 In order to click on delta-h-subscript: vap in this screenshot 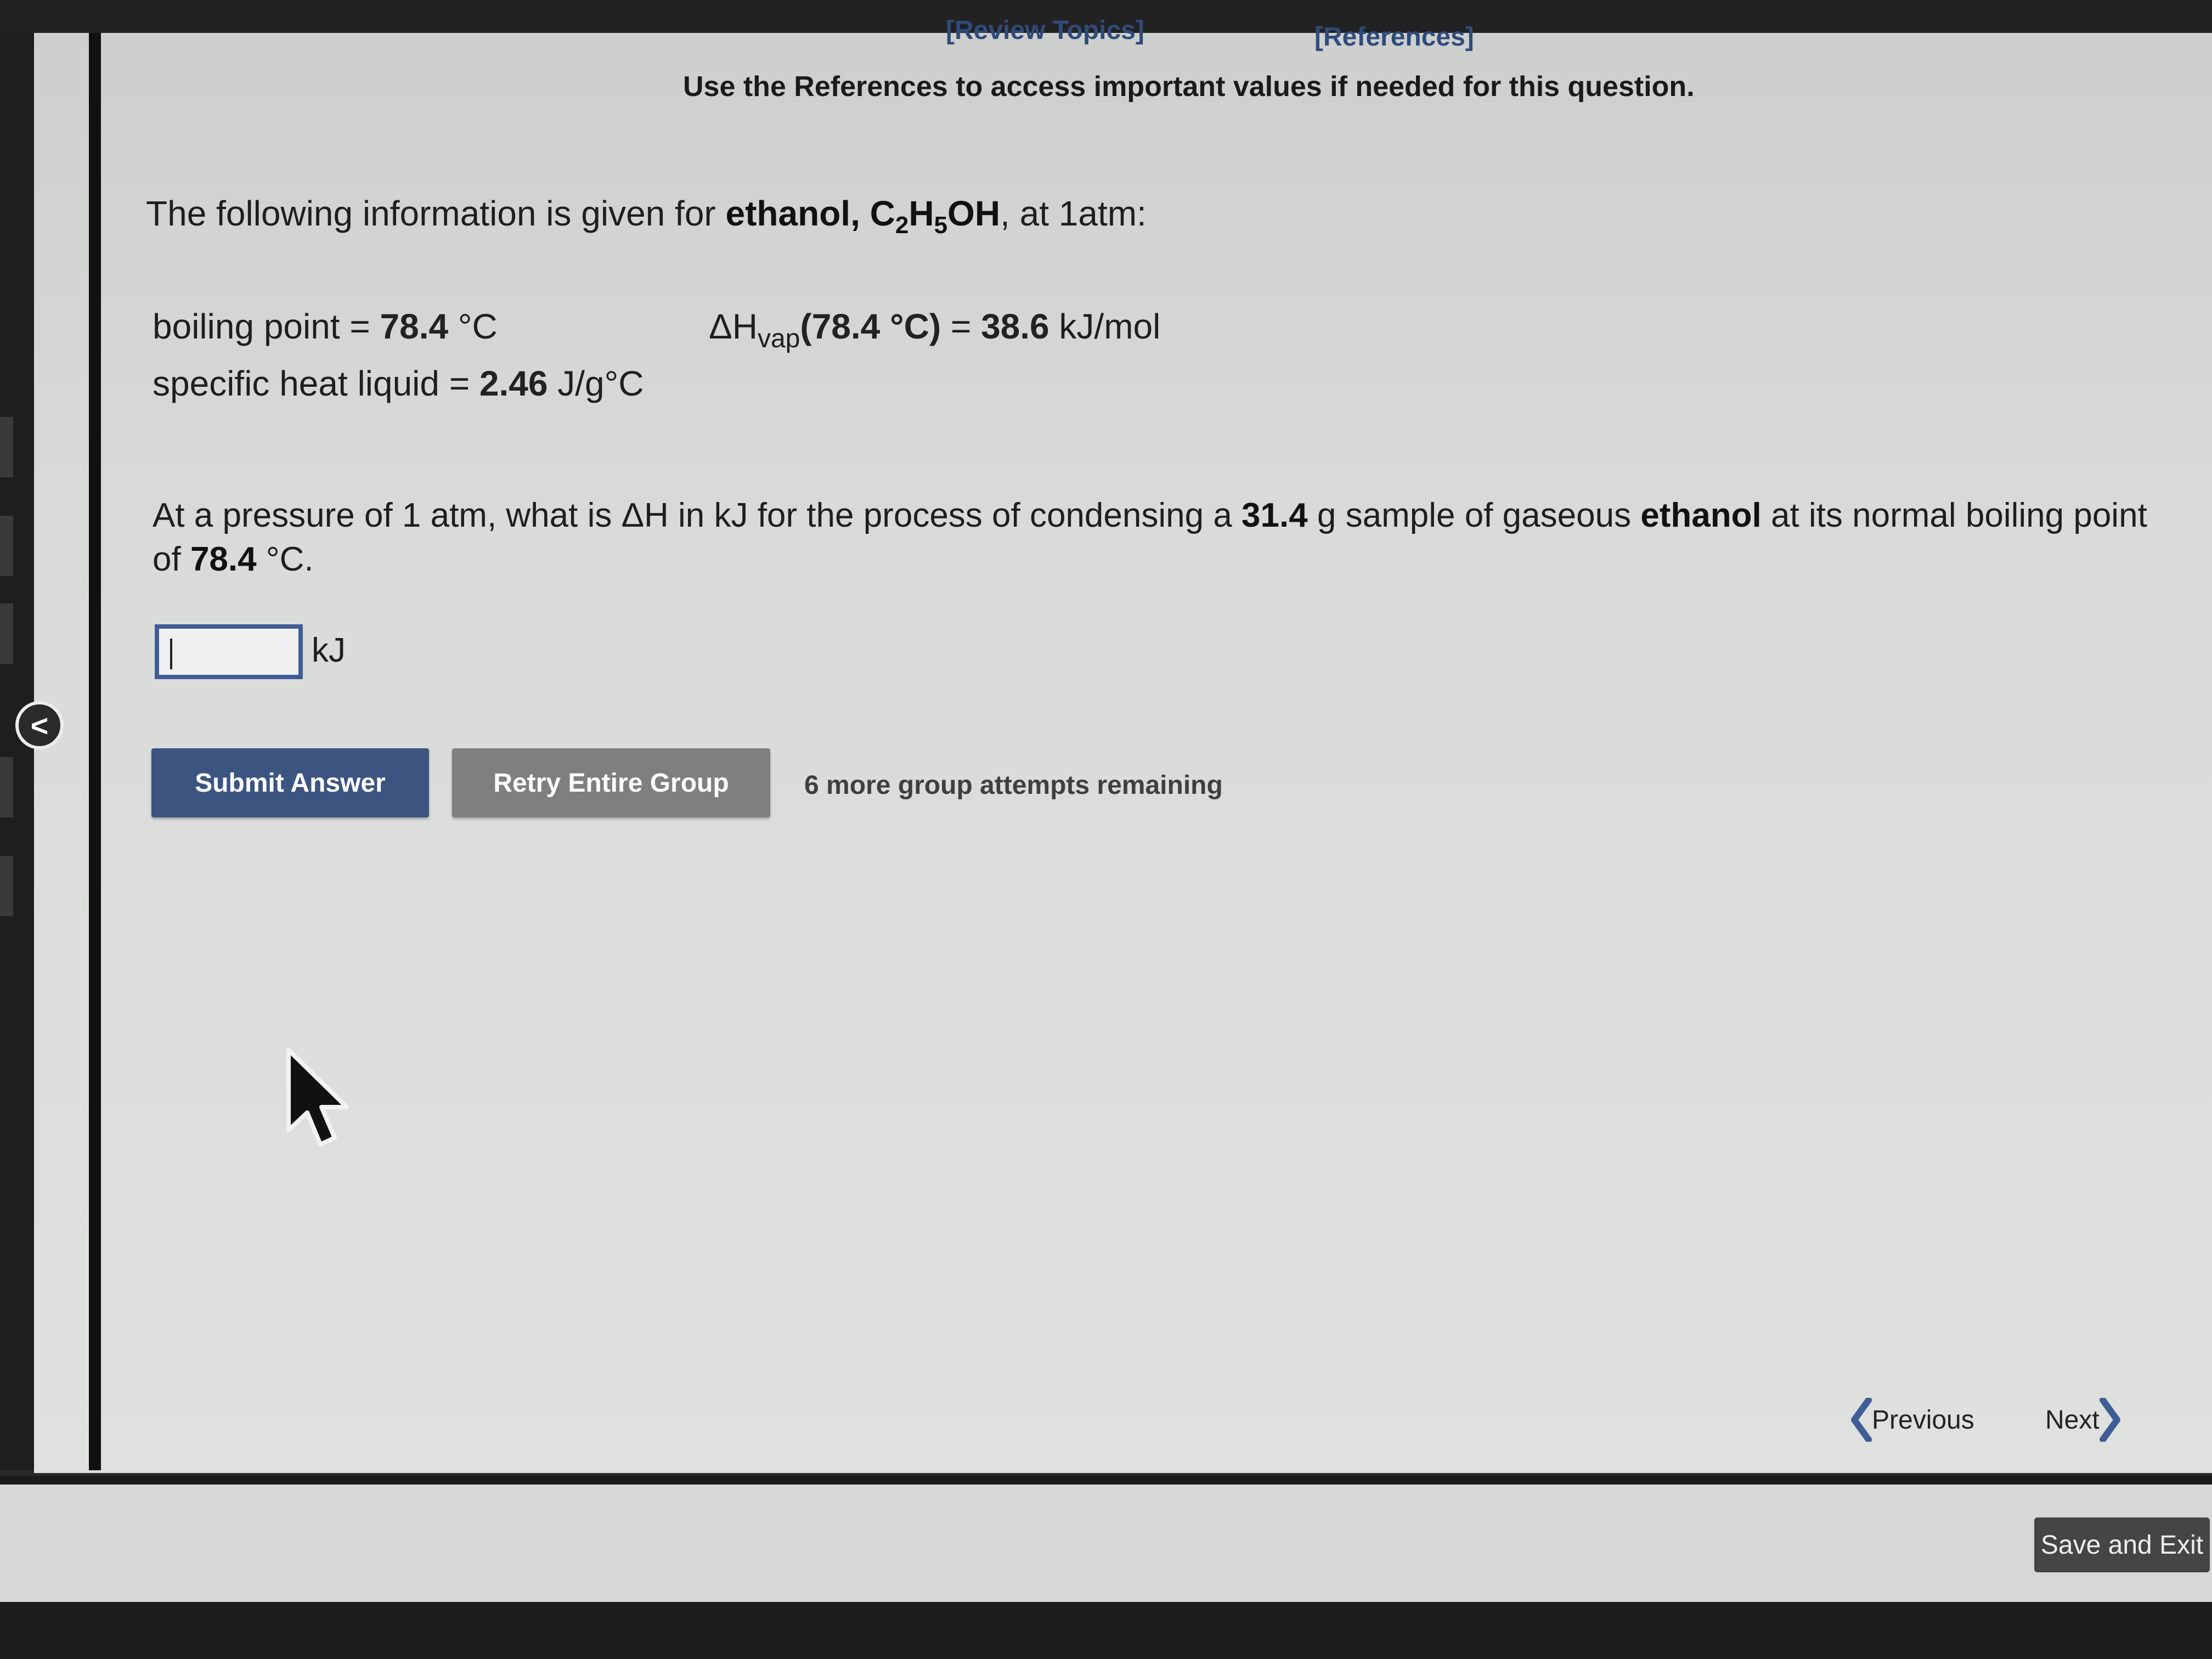, I will do `click(778, 338)`.